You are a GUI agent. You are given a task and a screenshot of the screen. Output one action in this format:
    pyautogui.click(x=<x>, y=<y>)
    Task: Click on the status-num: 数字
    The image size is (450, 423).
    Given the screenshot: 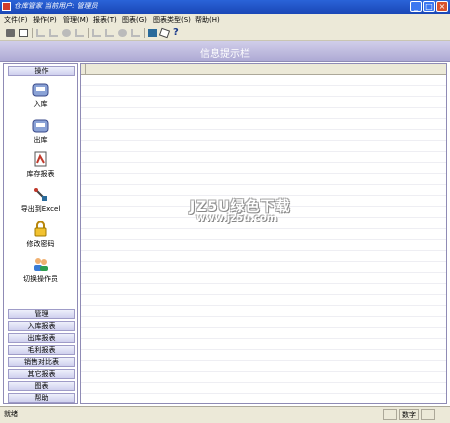 What is the action you would take?
    pyautogui.click(x=409, y=414)
    